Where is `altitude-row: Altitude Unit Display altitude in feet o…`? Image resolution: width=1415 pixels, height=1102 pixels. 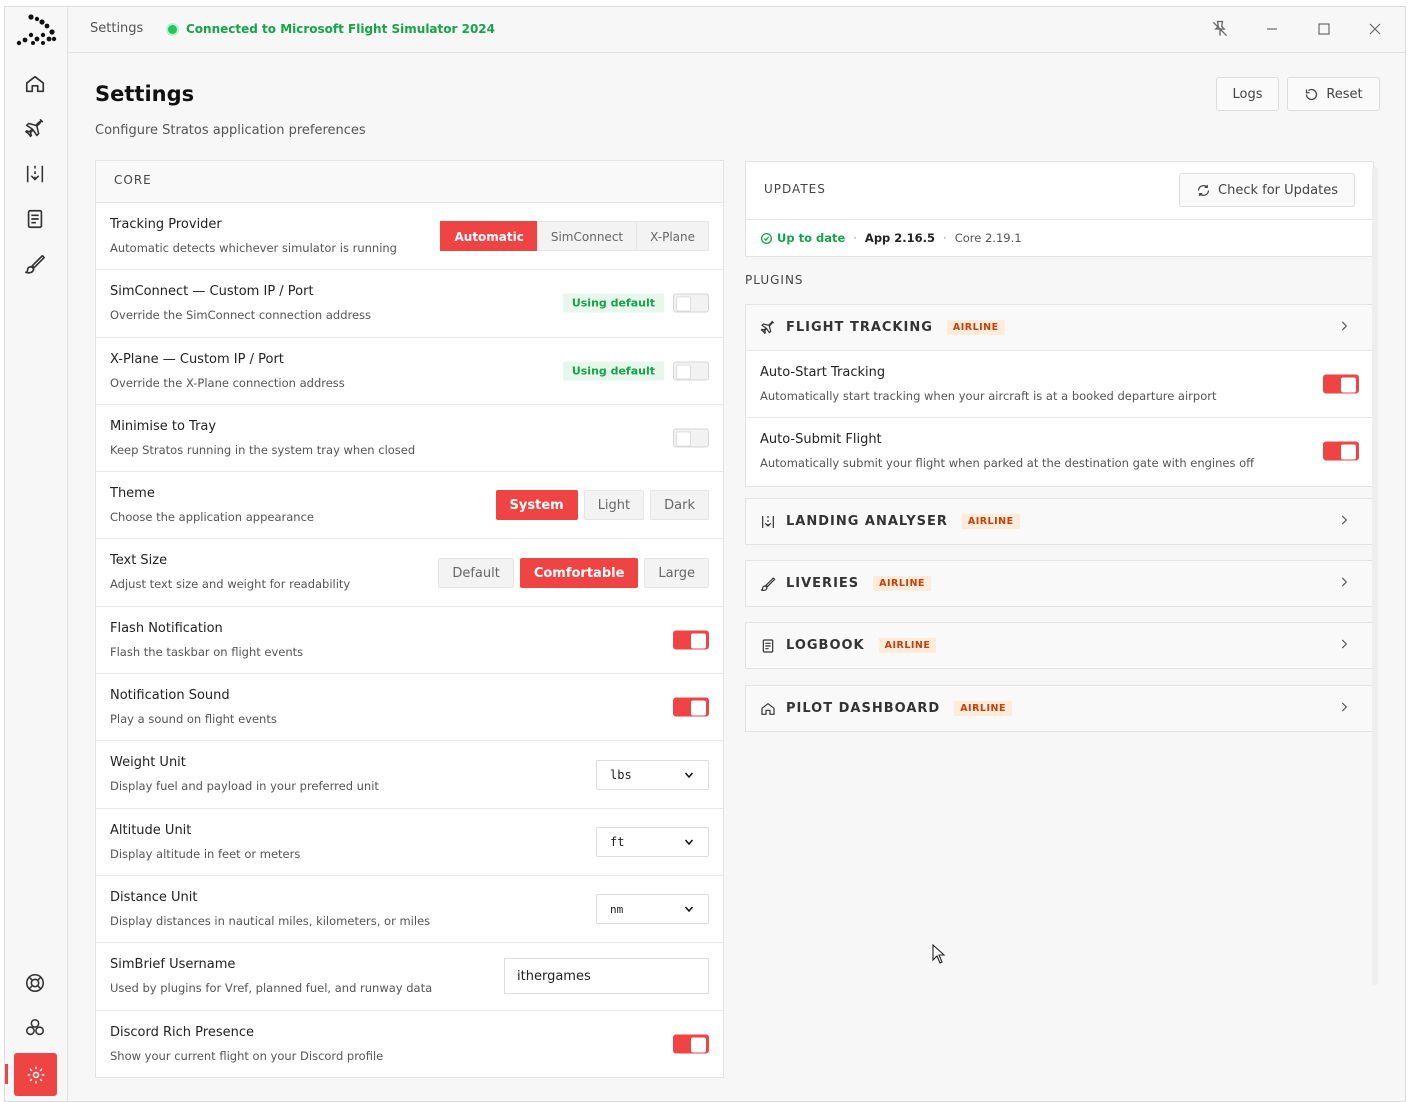 altitude-row: Altitude Unit Display altitude in feet o… is located at coordinates (409, 842).